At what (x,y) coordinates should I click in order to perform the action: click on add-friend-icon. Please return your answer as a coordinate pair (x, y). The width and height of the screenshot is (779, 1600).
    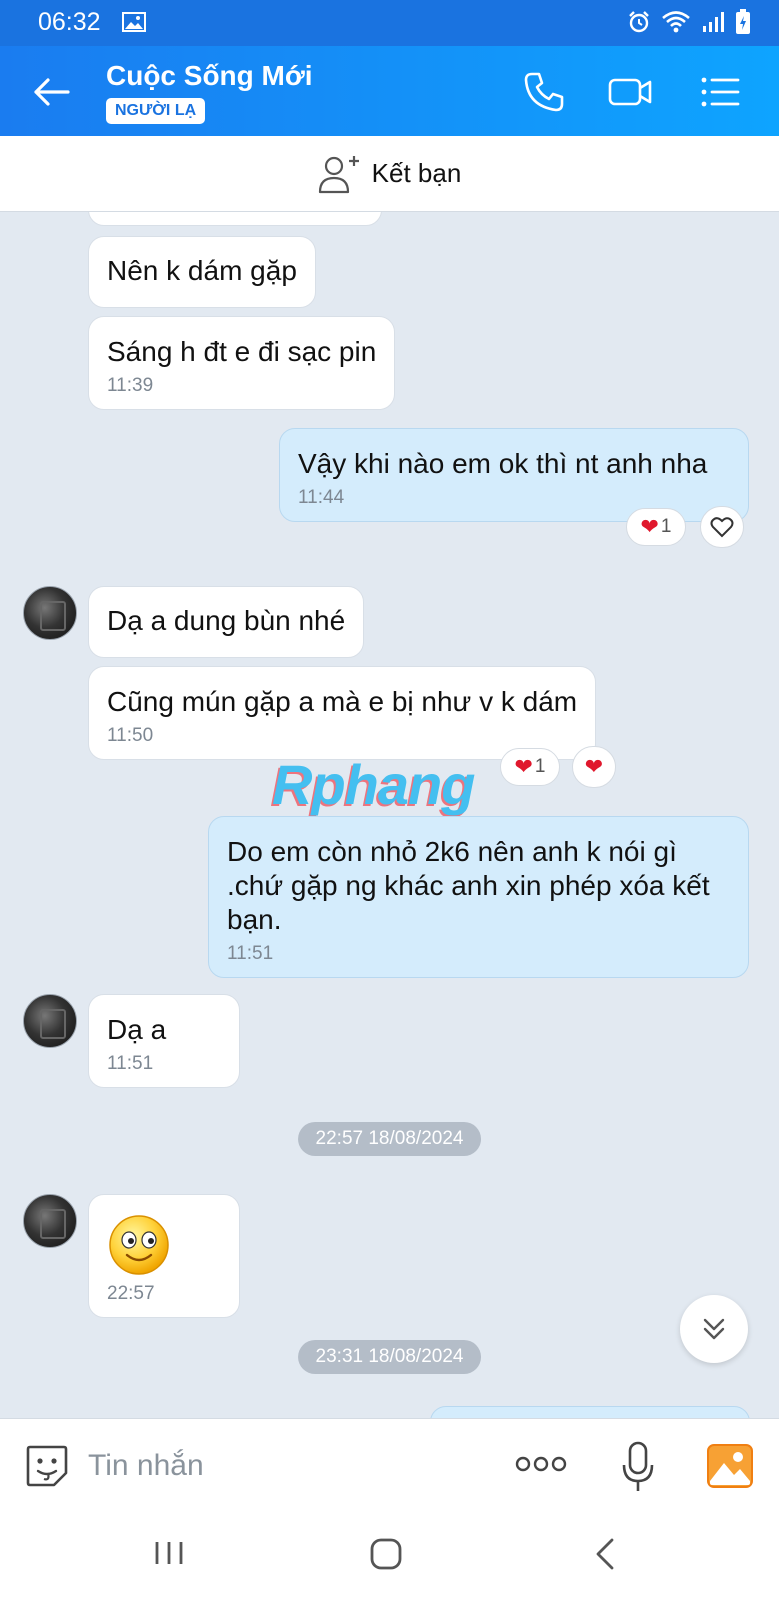
    Looking at the image, I should click on (338, 174).